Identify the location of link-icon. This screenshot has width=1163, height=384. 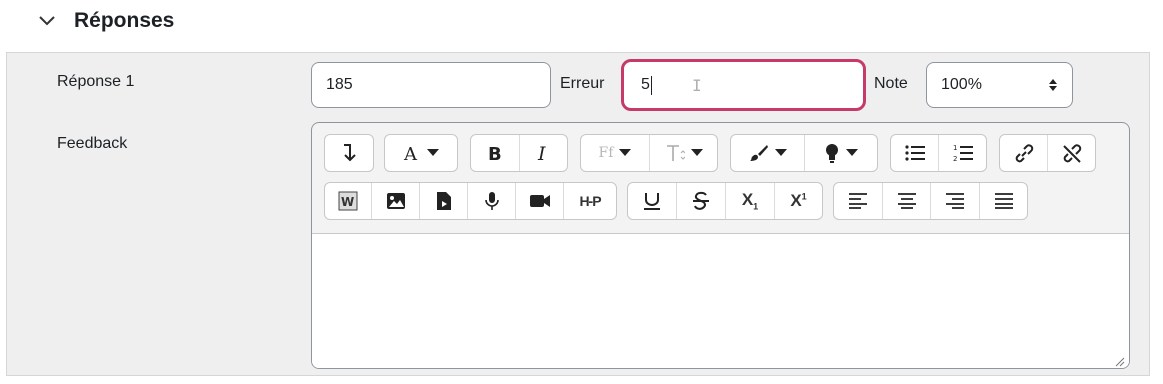
(1024, 153).